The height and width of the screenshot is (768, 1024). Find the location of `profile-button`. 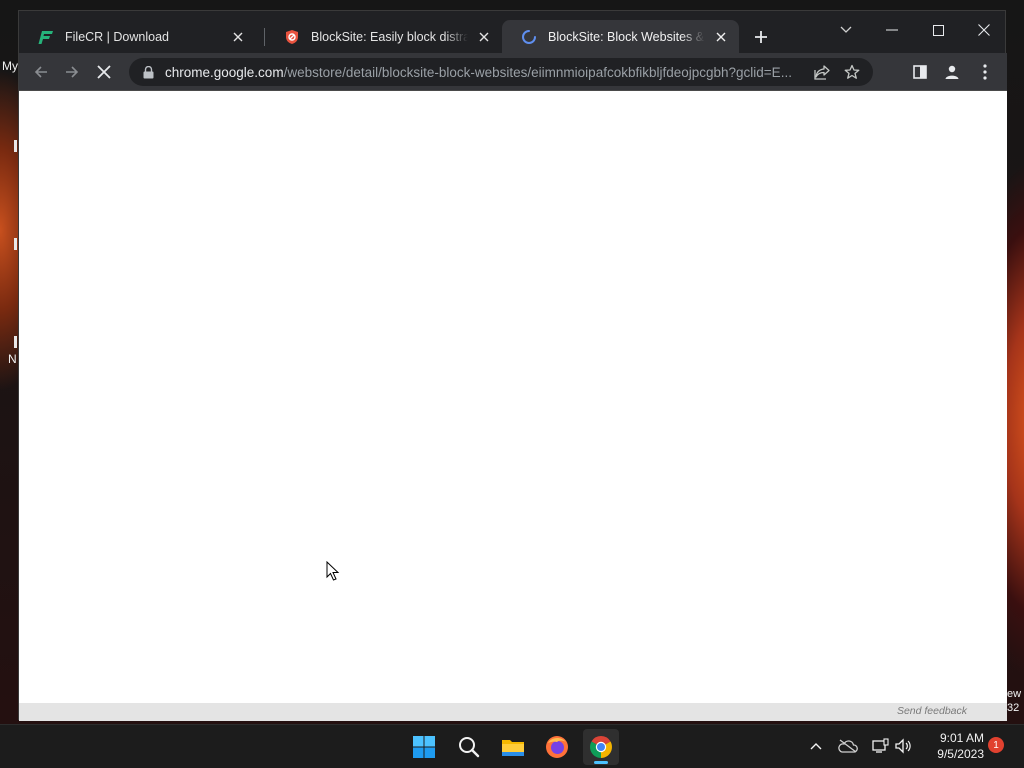

profile-button is located at coordinates (952, 72).